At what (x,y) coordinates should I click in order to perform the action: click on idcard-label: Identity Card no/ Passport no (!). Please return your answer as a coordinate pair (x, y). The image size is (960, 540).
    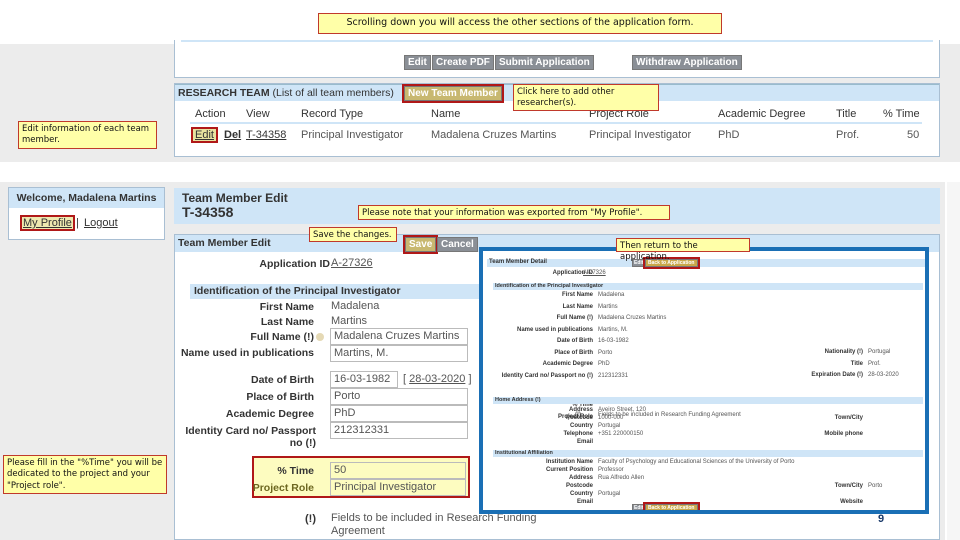
    Looking at the image, I should click on (250, 437).